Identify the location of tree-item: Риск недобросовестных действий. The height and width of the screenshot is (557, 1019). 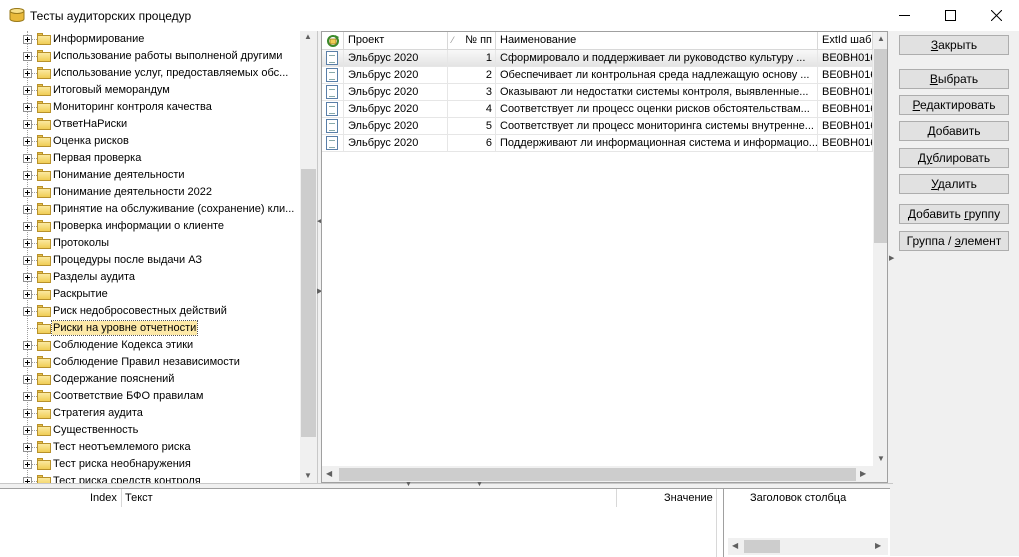
(150, 311).